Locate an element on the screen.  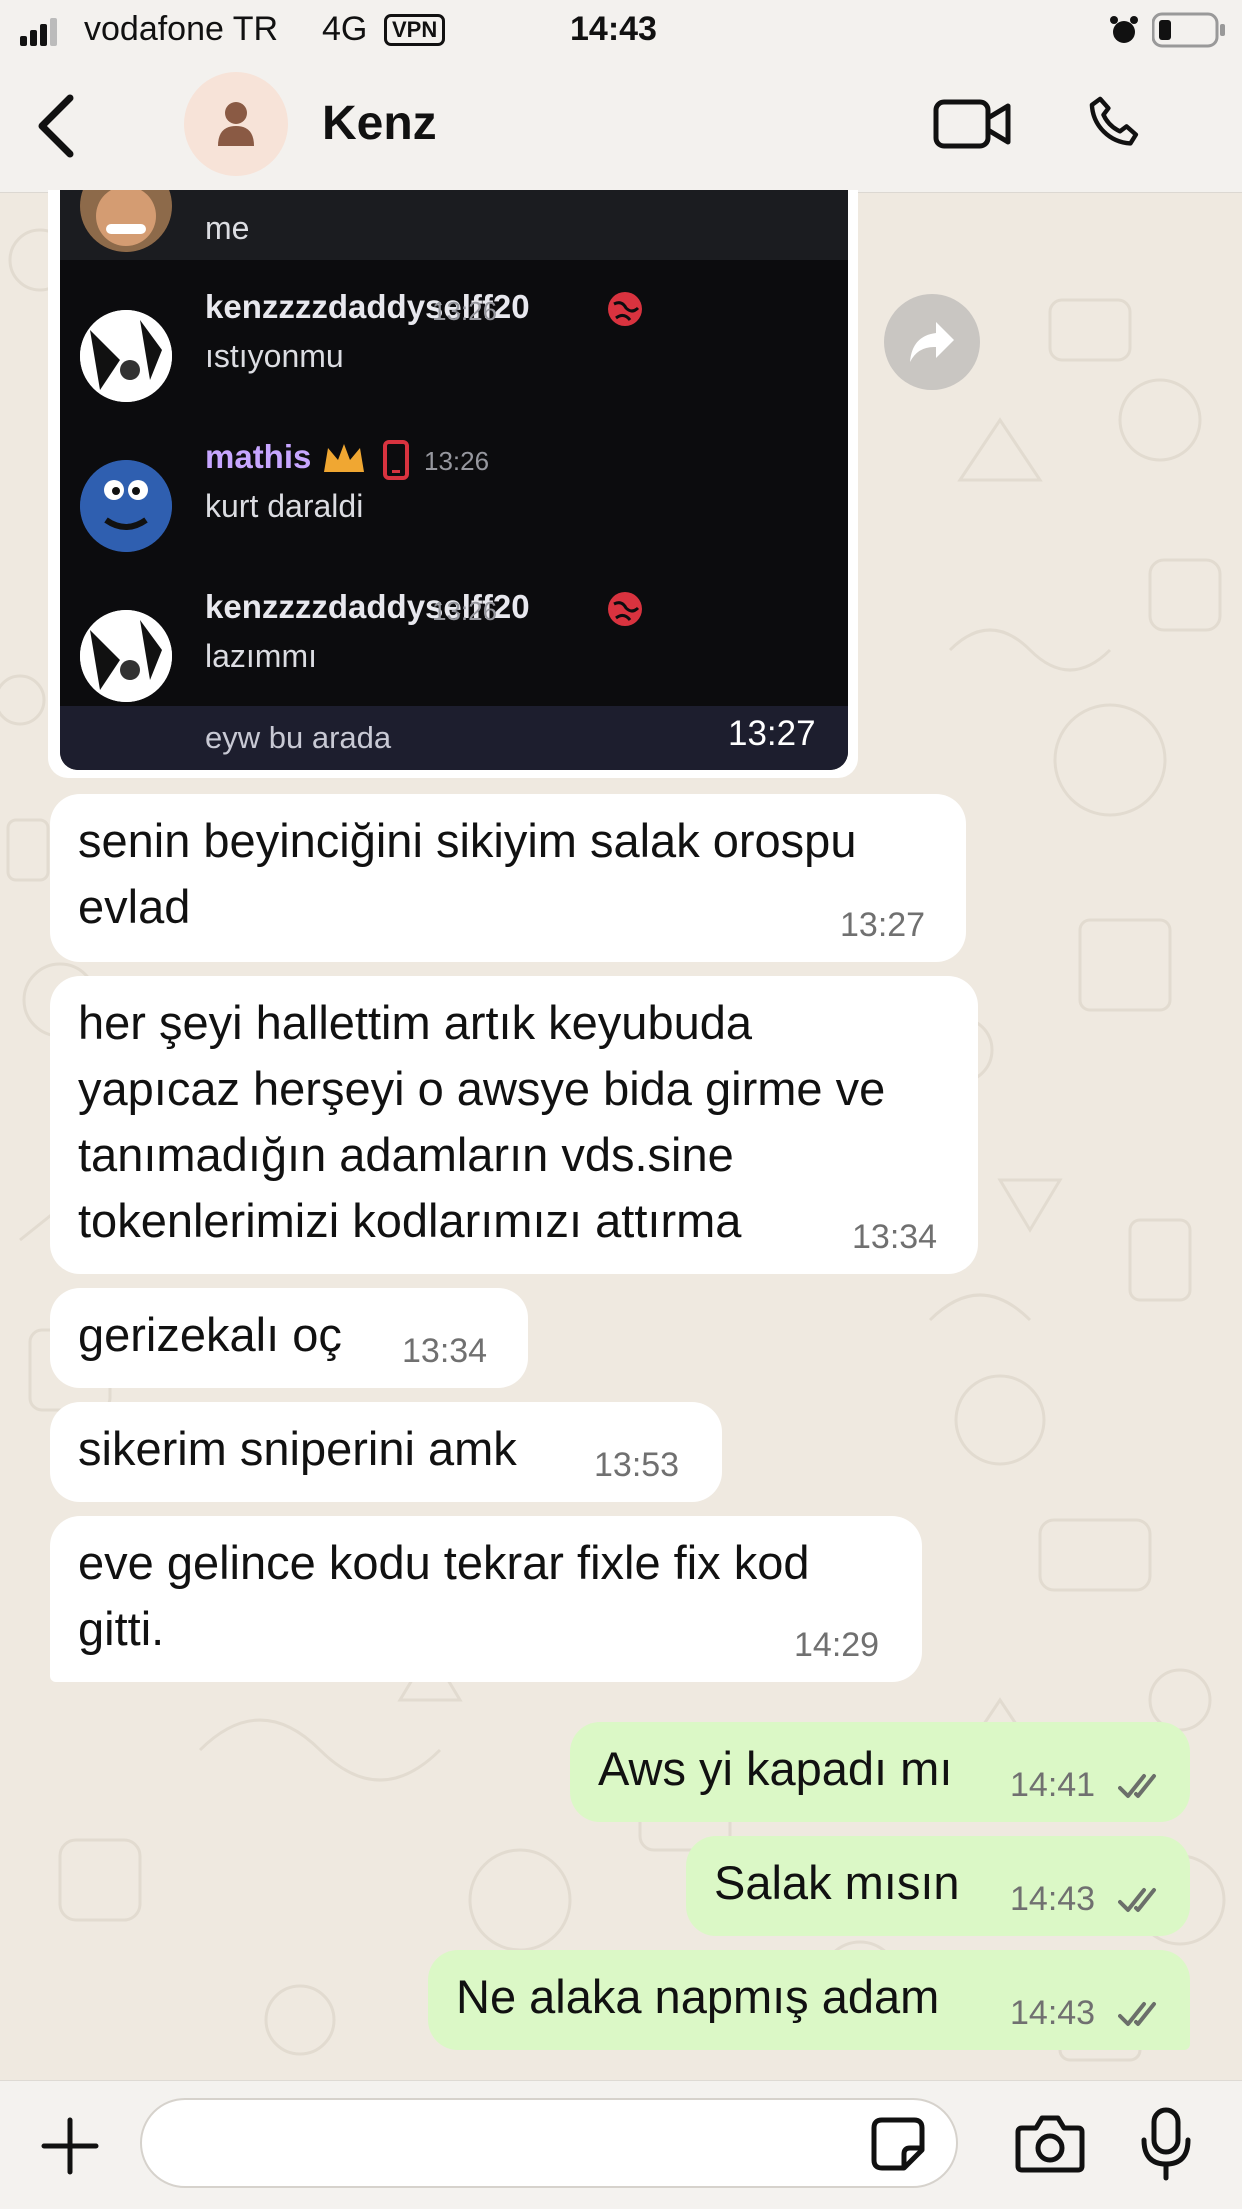
forward-button is located at coordinates (932, 342).